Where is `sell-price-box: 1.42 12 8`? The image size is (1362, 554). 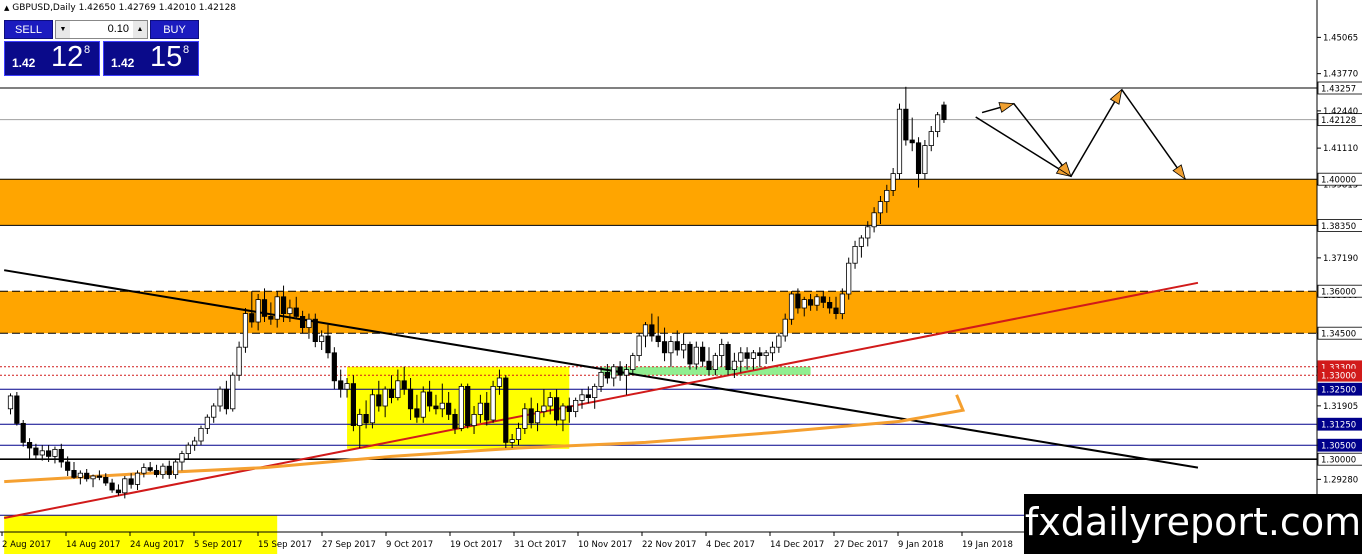 sell-price-box: 1.42 12 8 is located at coordinates (52, 58).